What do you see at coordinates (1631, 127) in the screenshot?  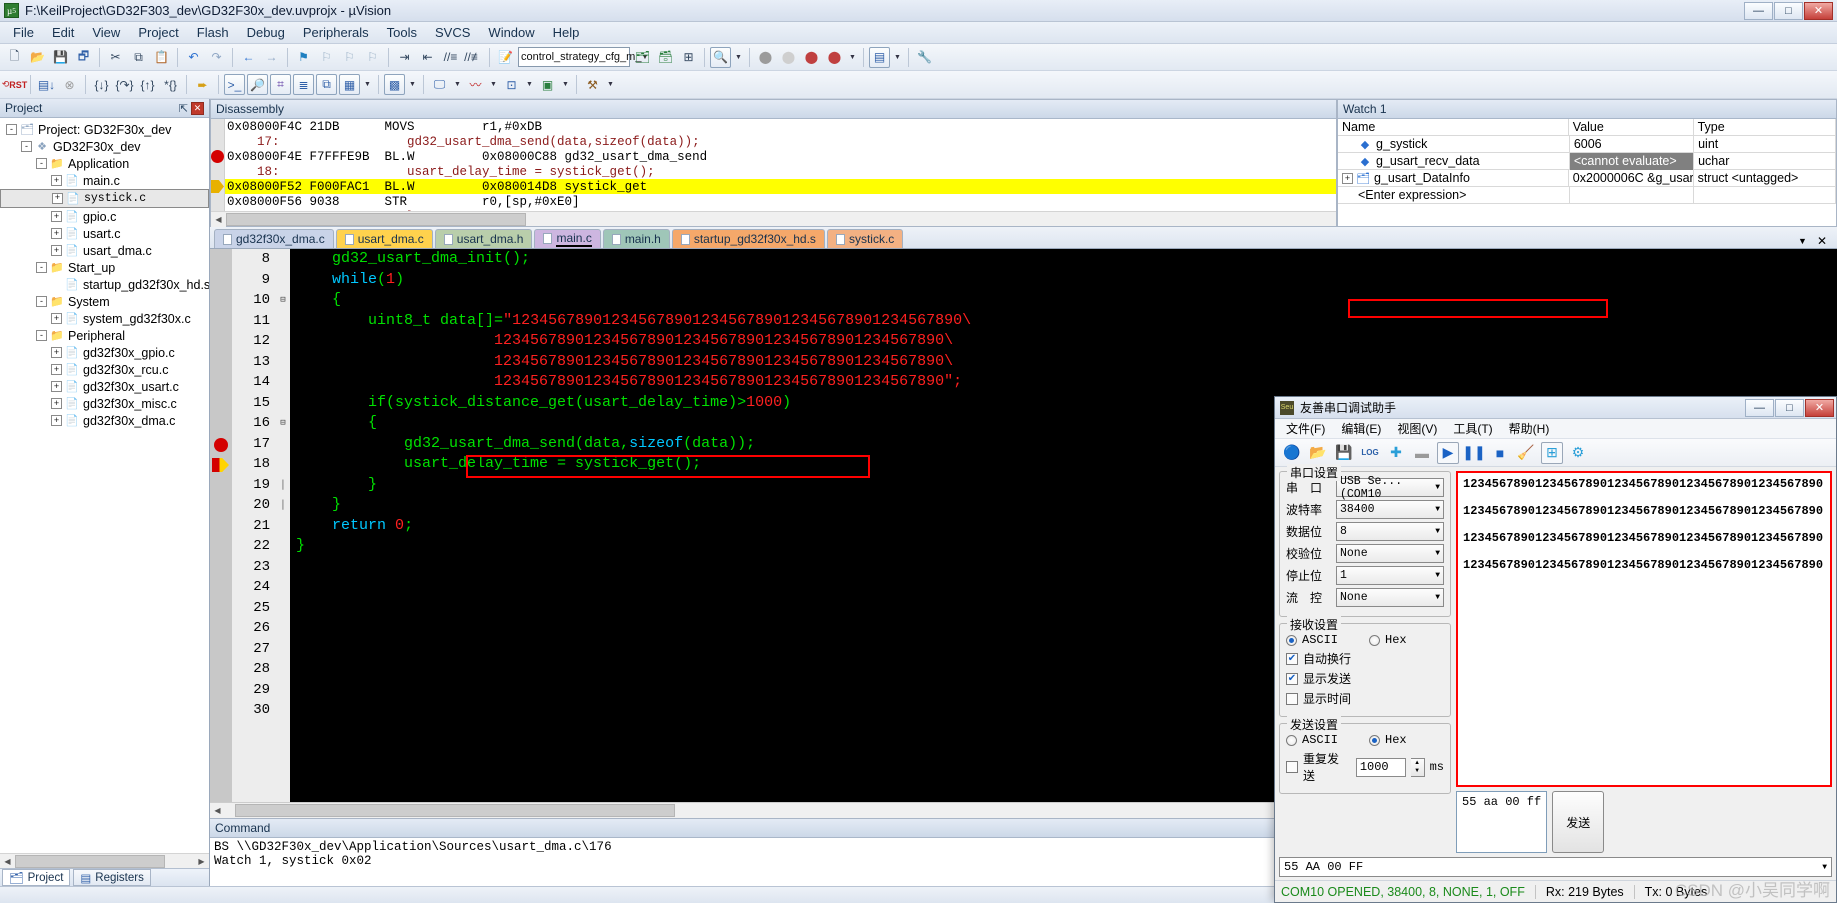 I see `watch-column-header: Value` at bounding box center [1631, 127].